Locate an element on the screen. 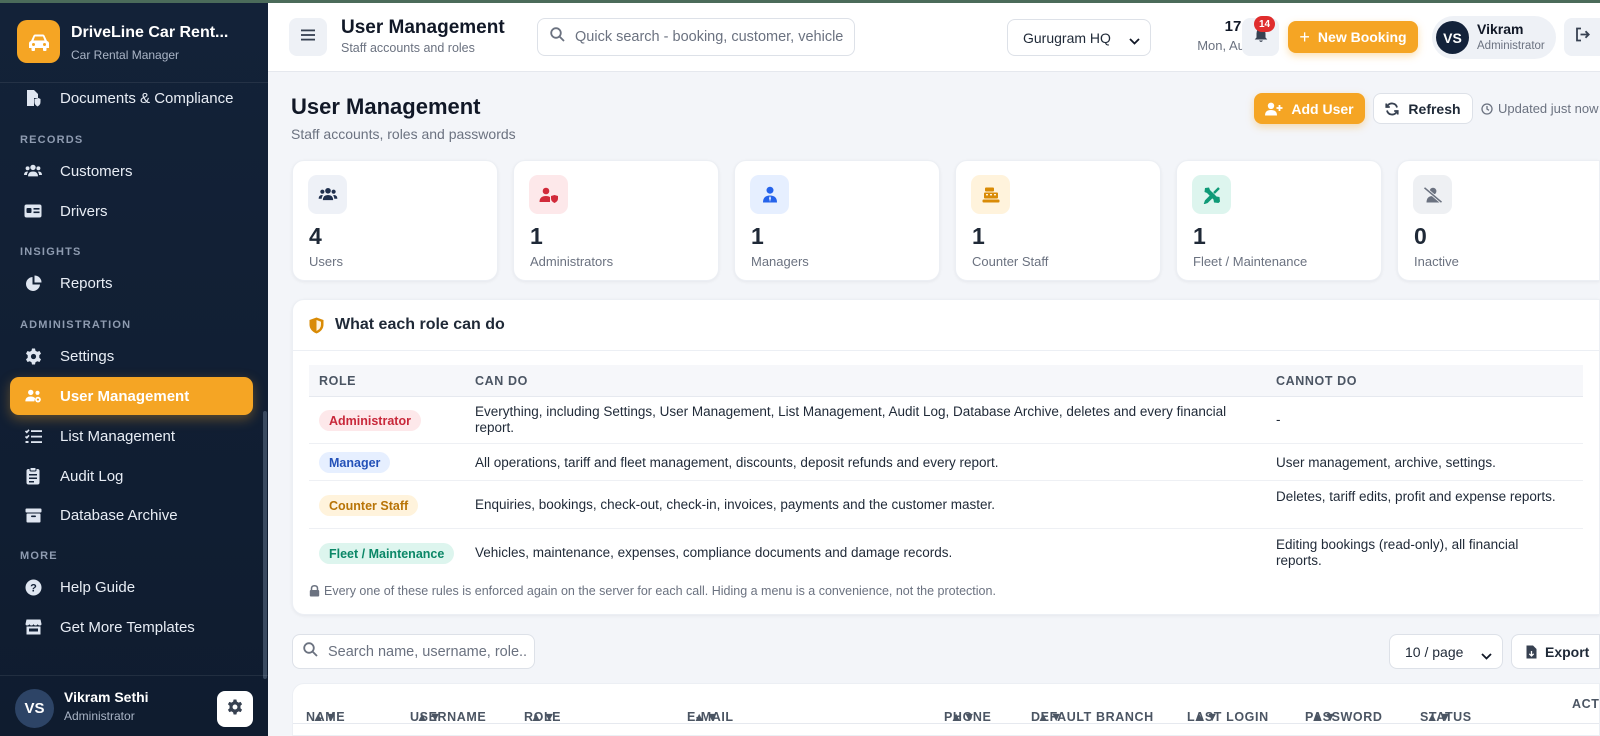 This screenshot has height=736, width=1600. plus-icon: + is located at coordinates (1304, 36).